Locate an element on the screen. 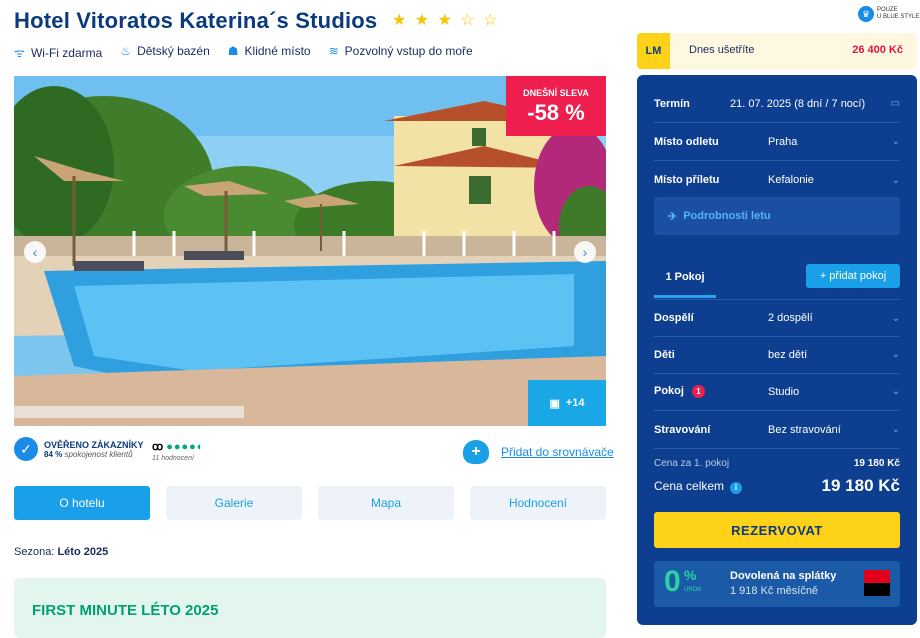 The height and width of the screenshot is (638, 920). board-row: Stravování Bez stravování ⌄ is located at coordinates (777, 430).